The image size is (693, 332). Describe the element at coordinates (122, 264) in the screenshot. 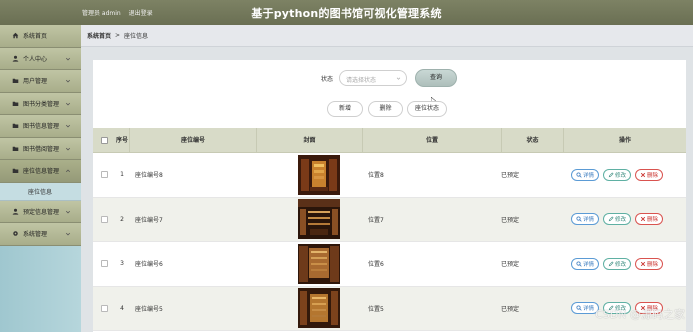

I see `row-no: 3` at that location.